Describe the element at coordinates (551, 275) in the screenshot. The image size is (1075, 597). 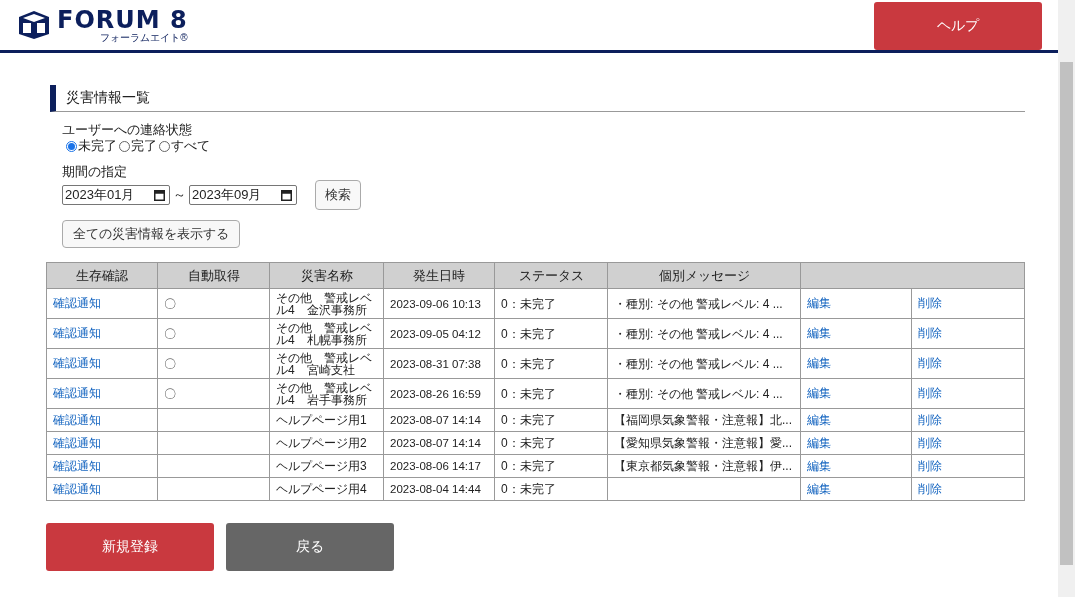
I see `column-header: ステータス` at that location.